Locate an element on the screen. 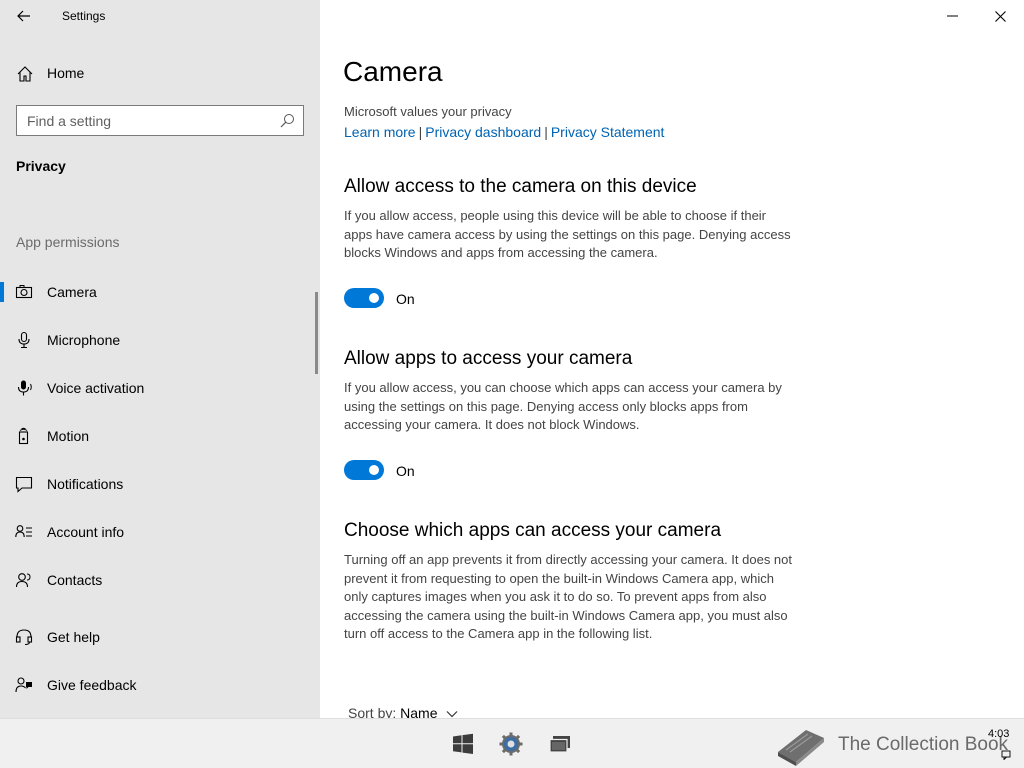 This screenshot has width=1024, height=768. minimize-icon is located at coordinates (952, 16).